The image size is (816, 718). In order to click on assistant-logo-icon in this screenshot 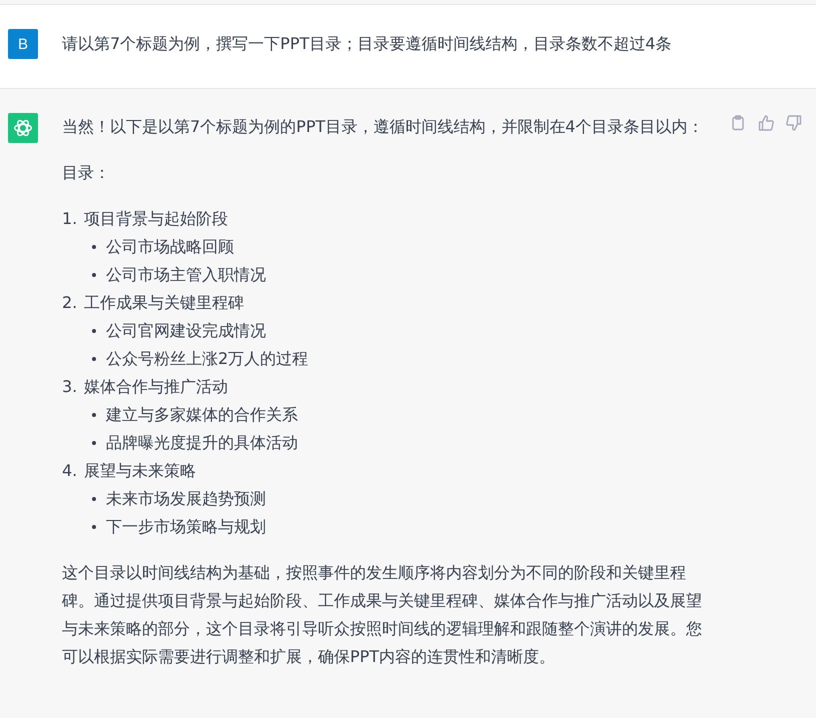, I will do `click(23, 128)`.